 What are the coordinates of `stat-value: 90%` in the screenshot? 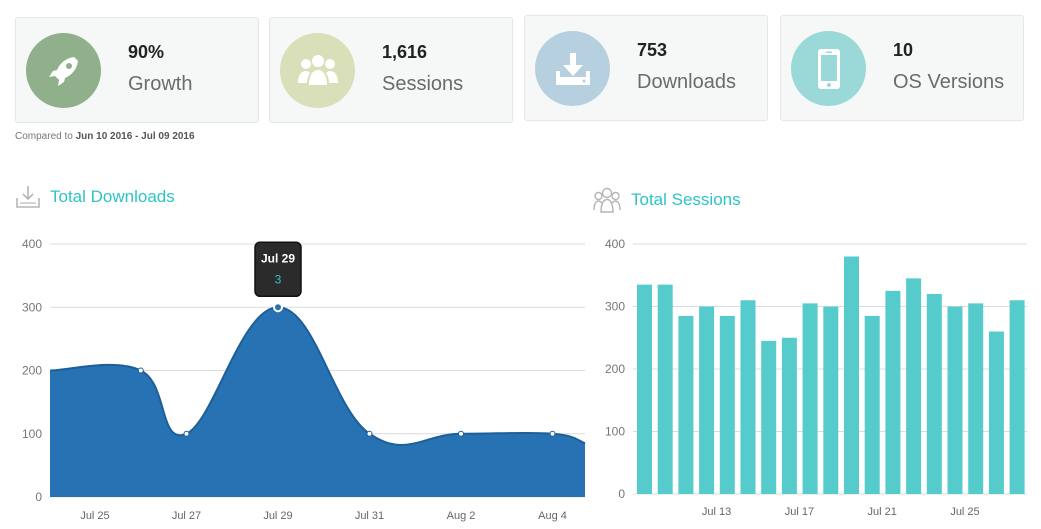 It's located at (146, 52).